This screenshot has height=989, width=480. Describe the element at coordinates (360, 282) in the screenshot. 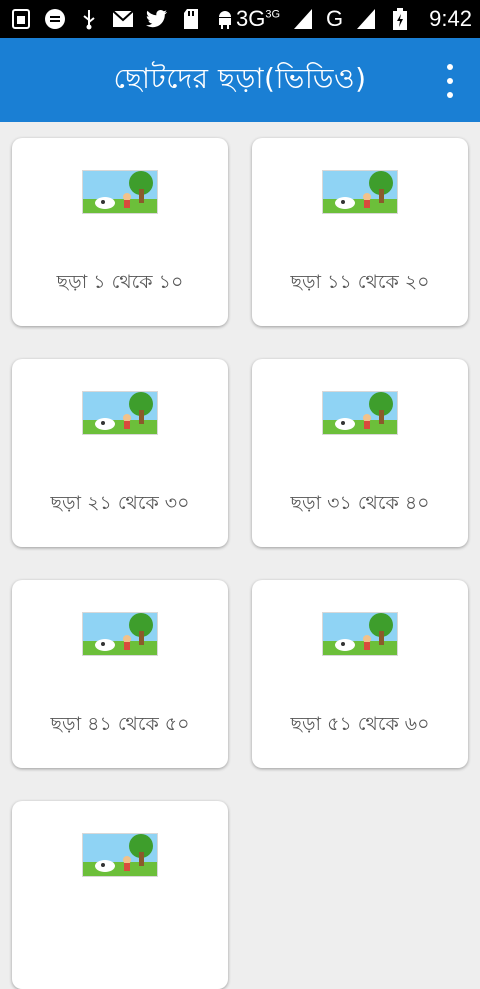

I see `rhyme-card-label: ছড়া ১১ থেকে ২০` at that location.